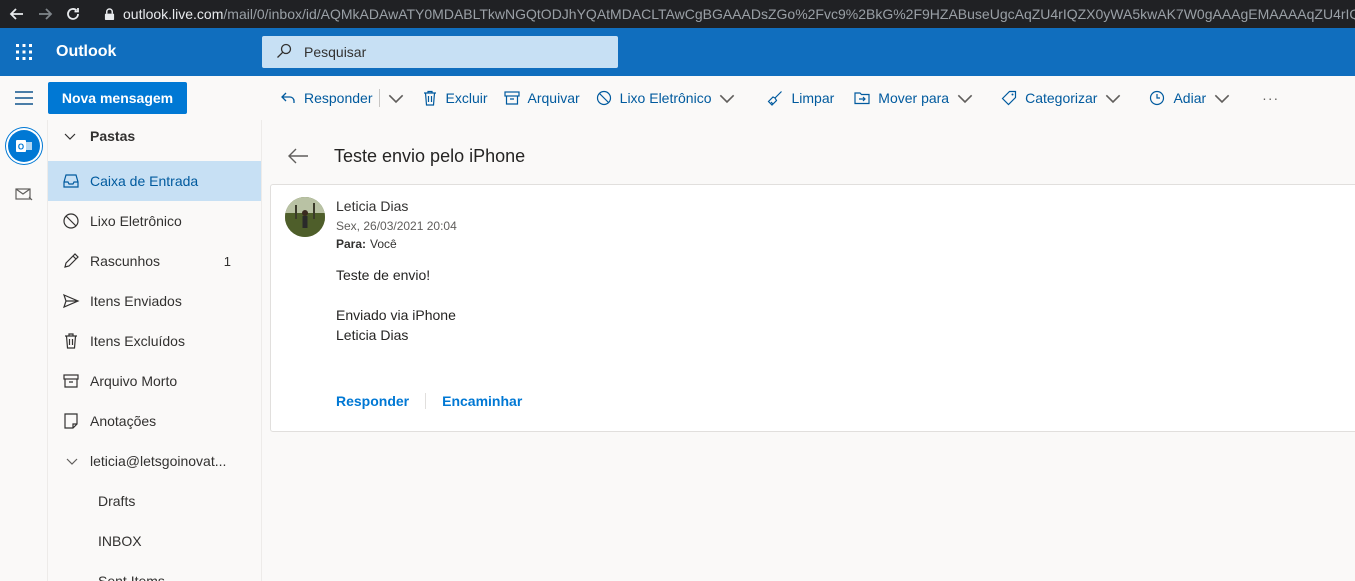  I want to click on url-host: outlook.live.com, so click(173, 14).